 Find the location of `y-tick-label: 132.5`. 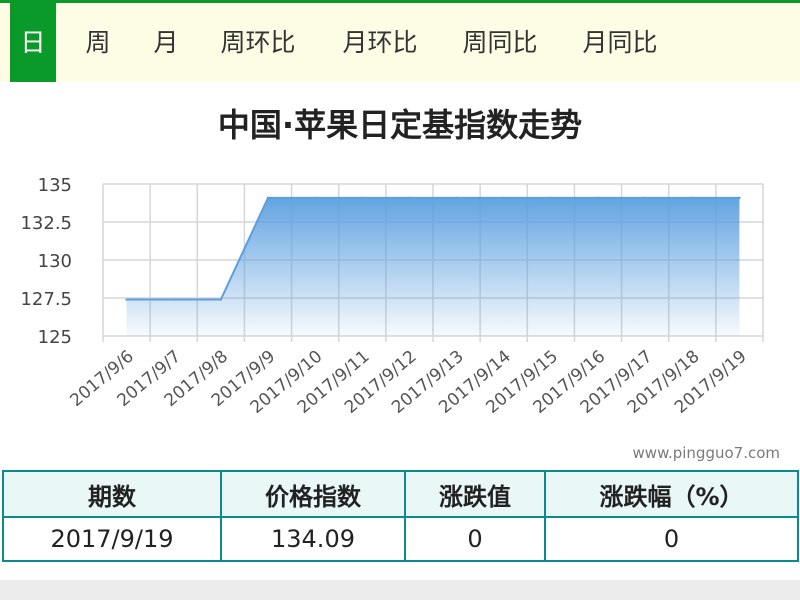

y-tick-label: 132.5 is located at coordinates (46, 223).